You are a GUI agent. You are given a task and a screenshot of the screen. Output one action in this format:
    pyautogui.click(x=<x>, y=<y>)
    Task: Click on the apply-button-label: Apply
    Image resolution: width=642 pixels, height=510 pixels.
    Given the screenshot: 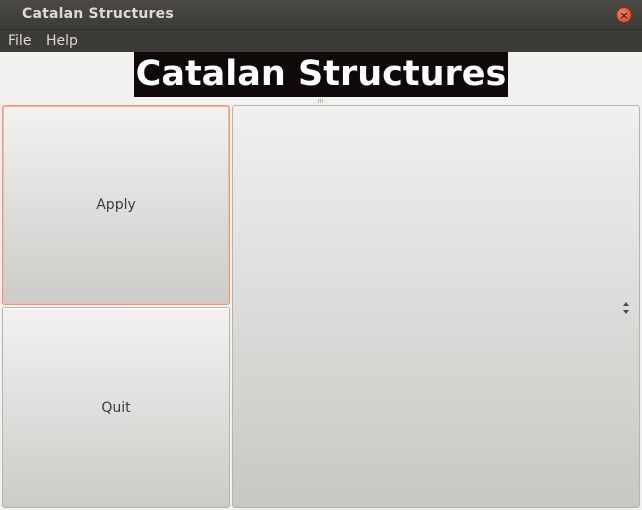 What is the action you would take?
    pyautogui.click(x=116, y=205)
    